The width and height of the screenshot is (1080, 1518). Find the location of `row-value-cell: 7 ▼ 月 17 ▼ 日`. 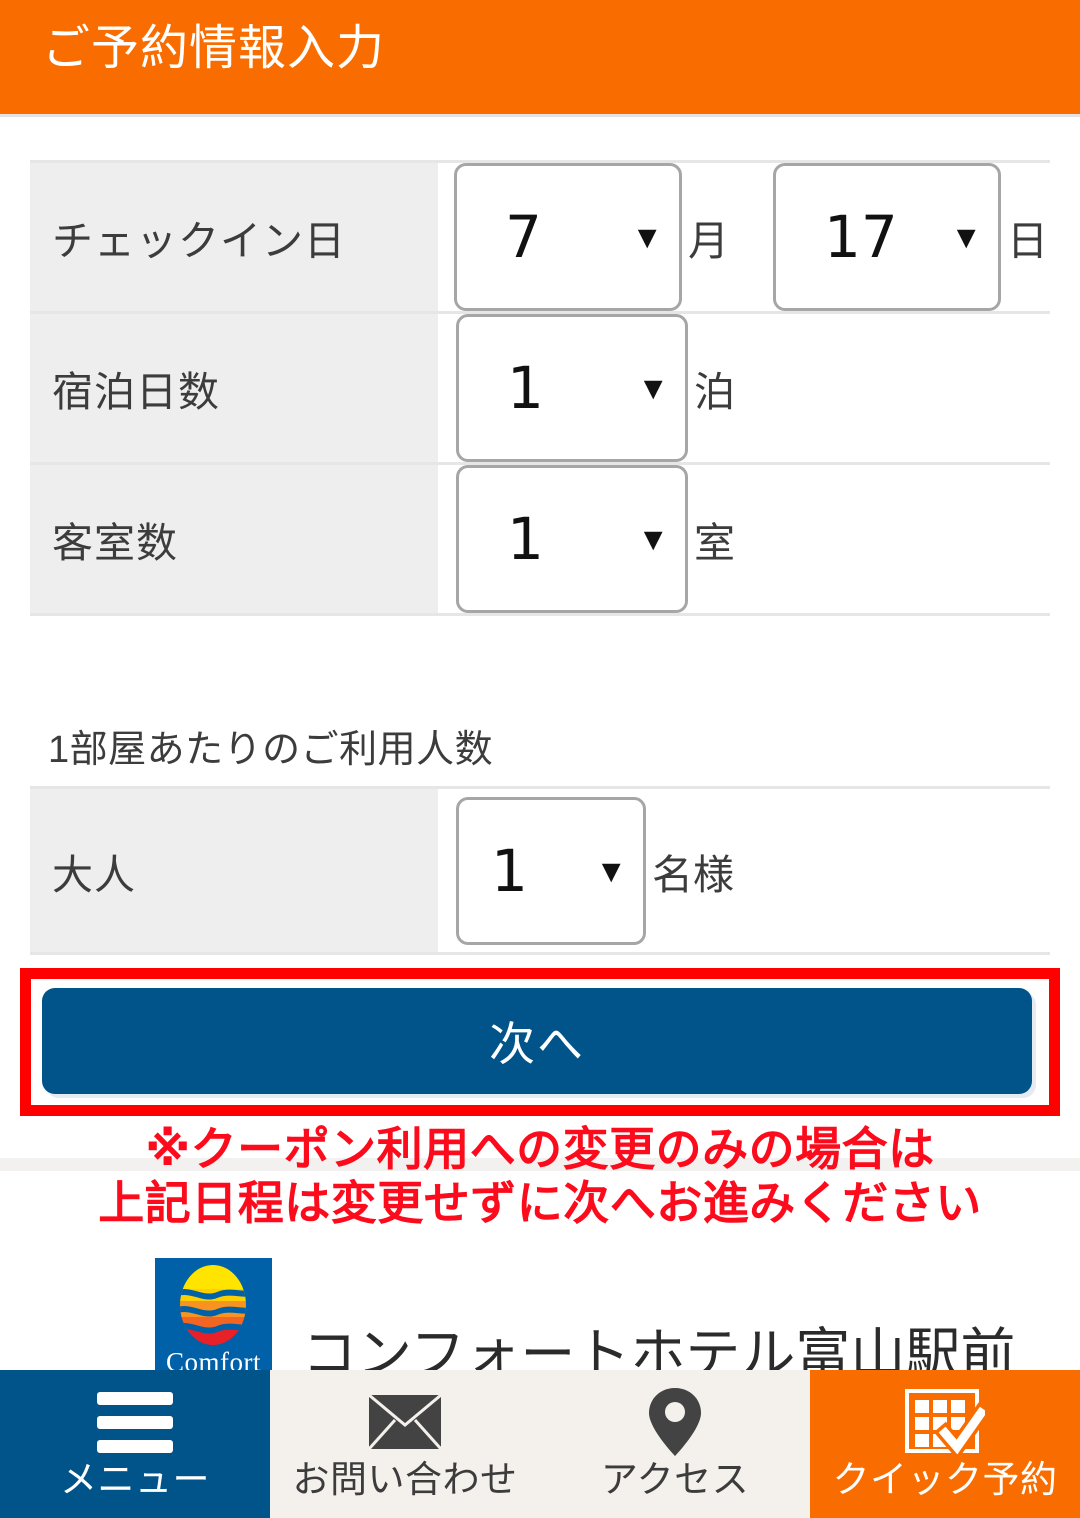

row-value-cell: 7 ▼ 月 17 ▼ 日 is located at coordinates (744, 237).